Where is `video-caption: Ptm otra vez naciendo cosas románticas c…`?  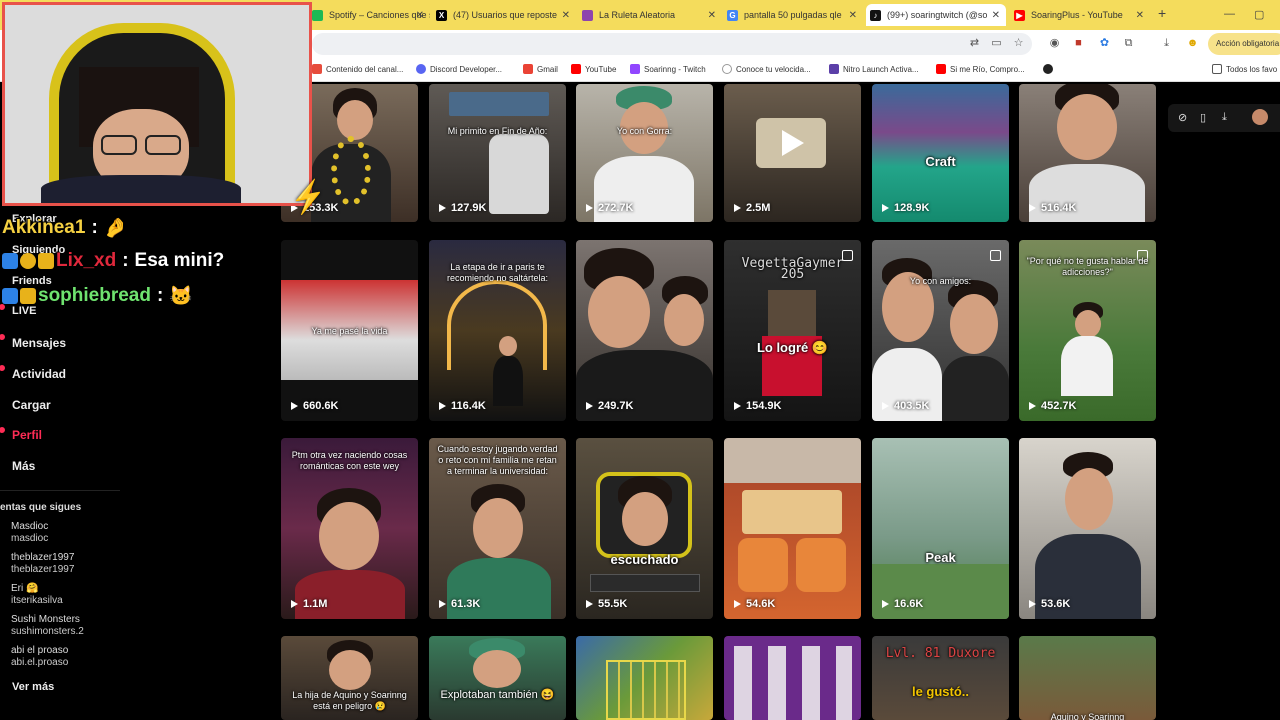 video-caption: Ptm otra vez naciendo cosas románticas c… is located at coordinates (349, 460).